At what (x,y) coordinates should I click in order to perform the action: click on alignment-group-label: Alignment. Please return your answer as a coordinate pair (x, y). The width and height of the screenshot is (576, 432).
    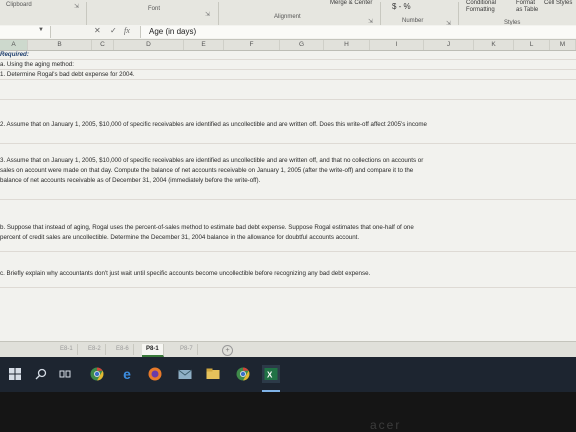
    Looking at the image, I should click on (287, 17).